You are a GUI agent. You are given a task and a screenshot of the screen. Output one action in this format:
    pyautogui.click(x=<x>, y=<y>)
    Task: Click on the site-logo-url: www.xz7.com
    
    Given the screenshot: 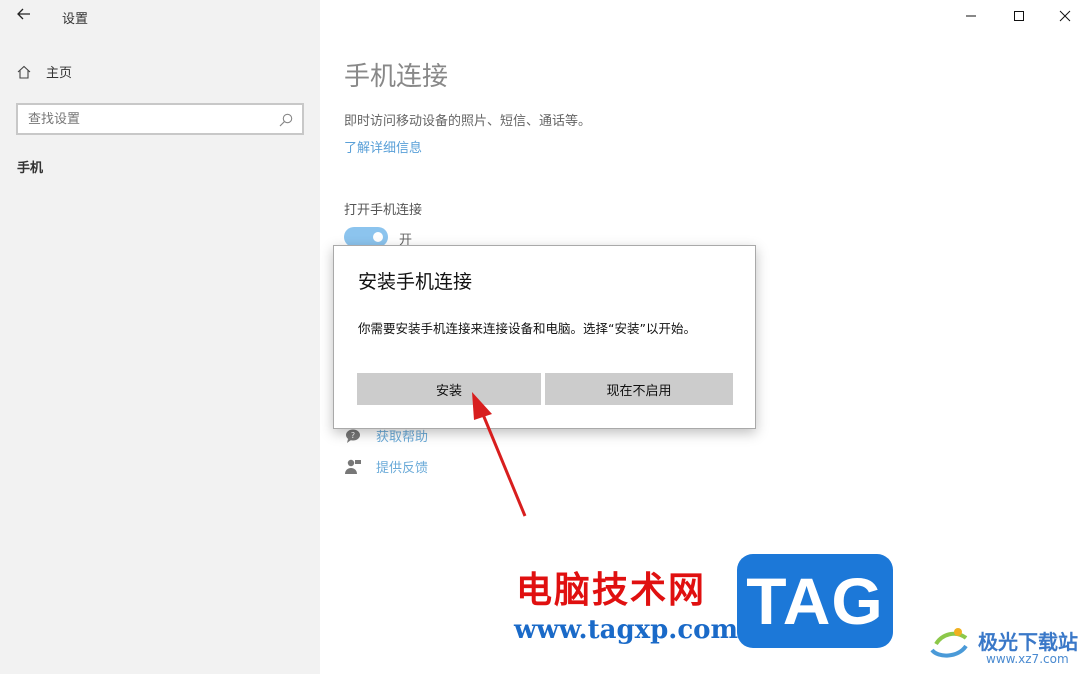 What is the action you would take?
    pyautogui.click(x=1027, y=659)
    